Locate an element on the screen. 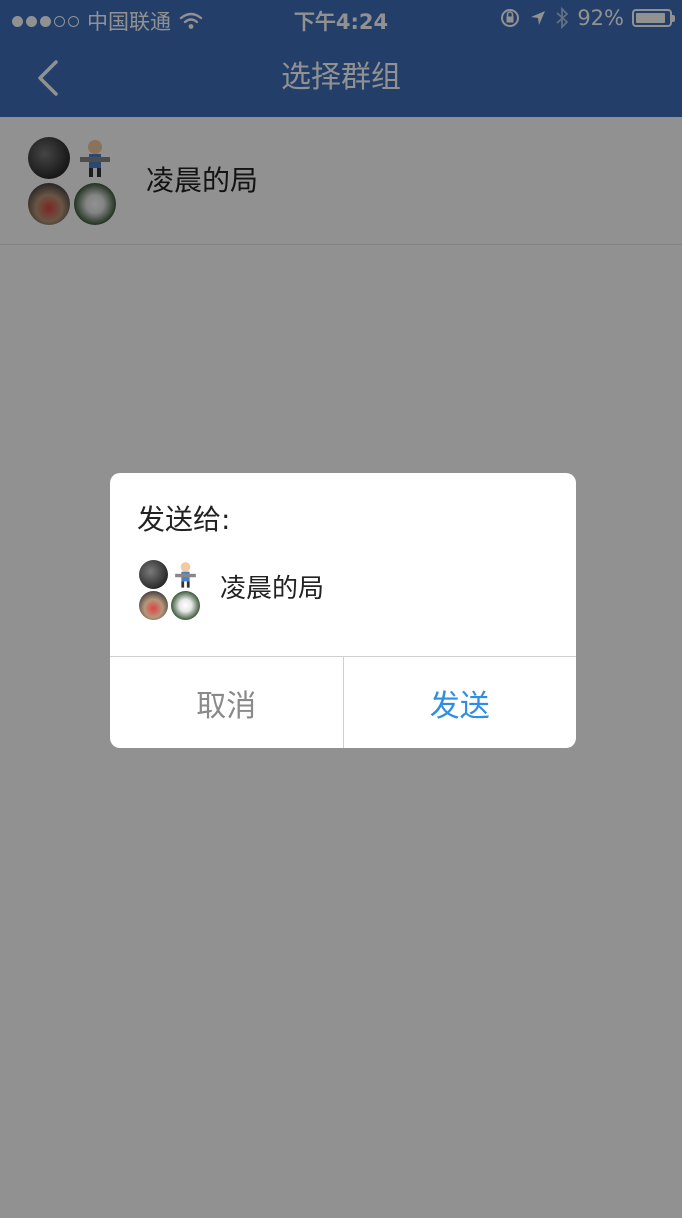 This screenshot has width=682, height=1218. cancel-button: 取消 is located at coordinates (227, 702).